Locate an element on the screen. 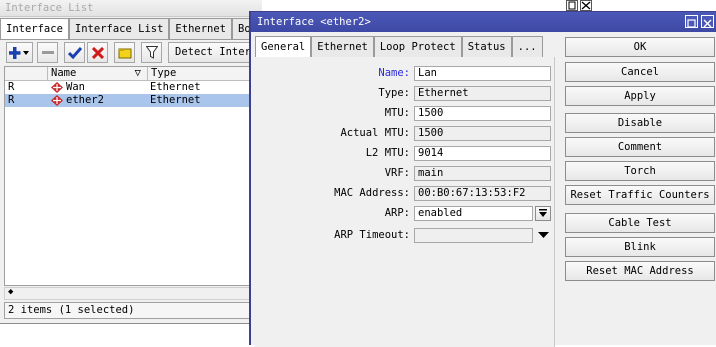  minus-icon is located at coordinates (47, 52).